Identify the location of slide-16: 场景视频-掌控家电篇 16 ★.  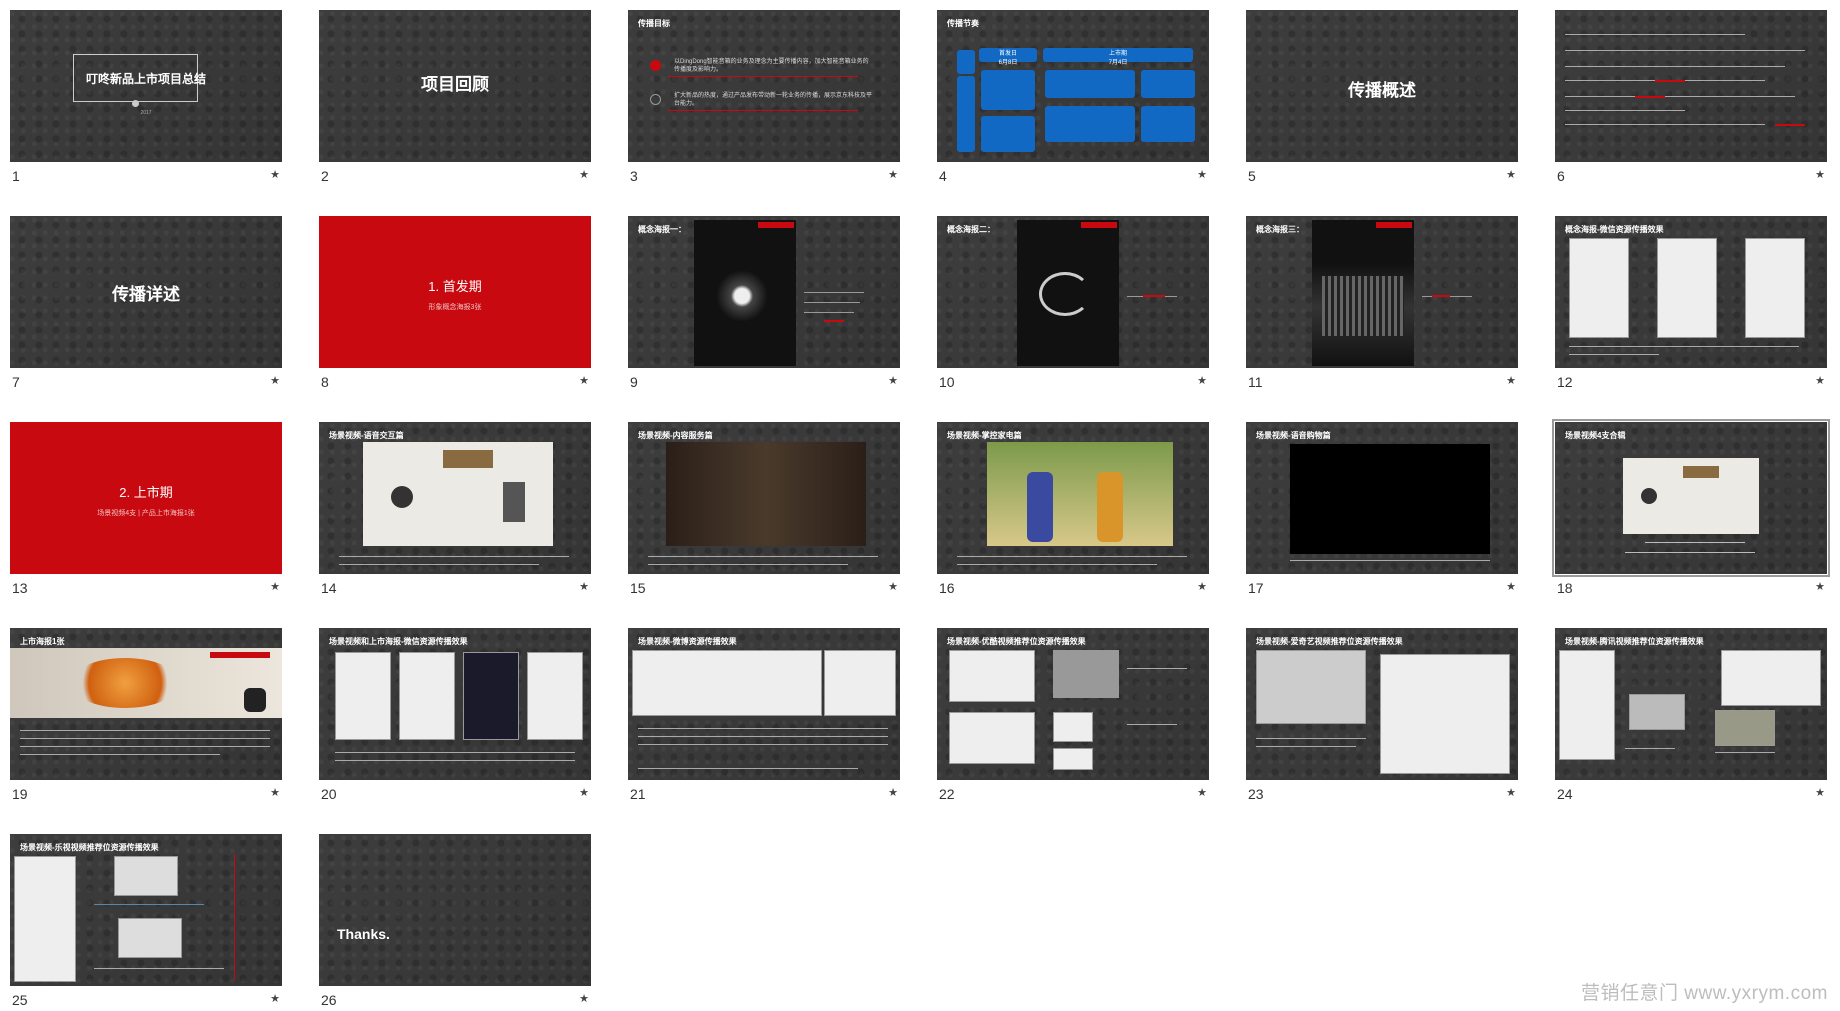
(1073, 520).